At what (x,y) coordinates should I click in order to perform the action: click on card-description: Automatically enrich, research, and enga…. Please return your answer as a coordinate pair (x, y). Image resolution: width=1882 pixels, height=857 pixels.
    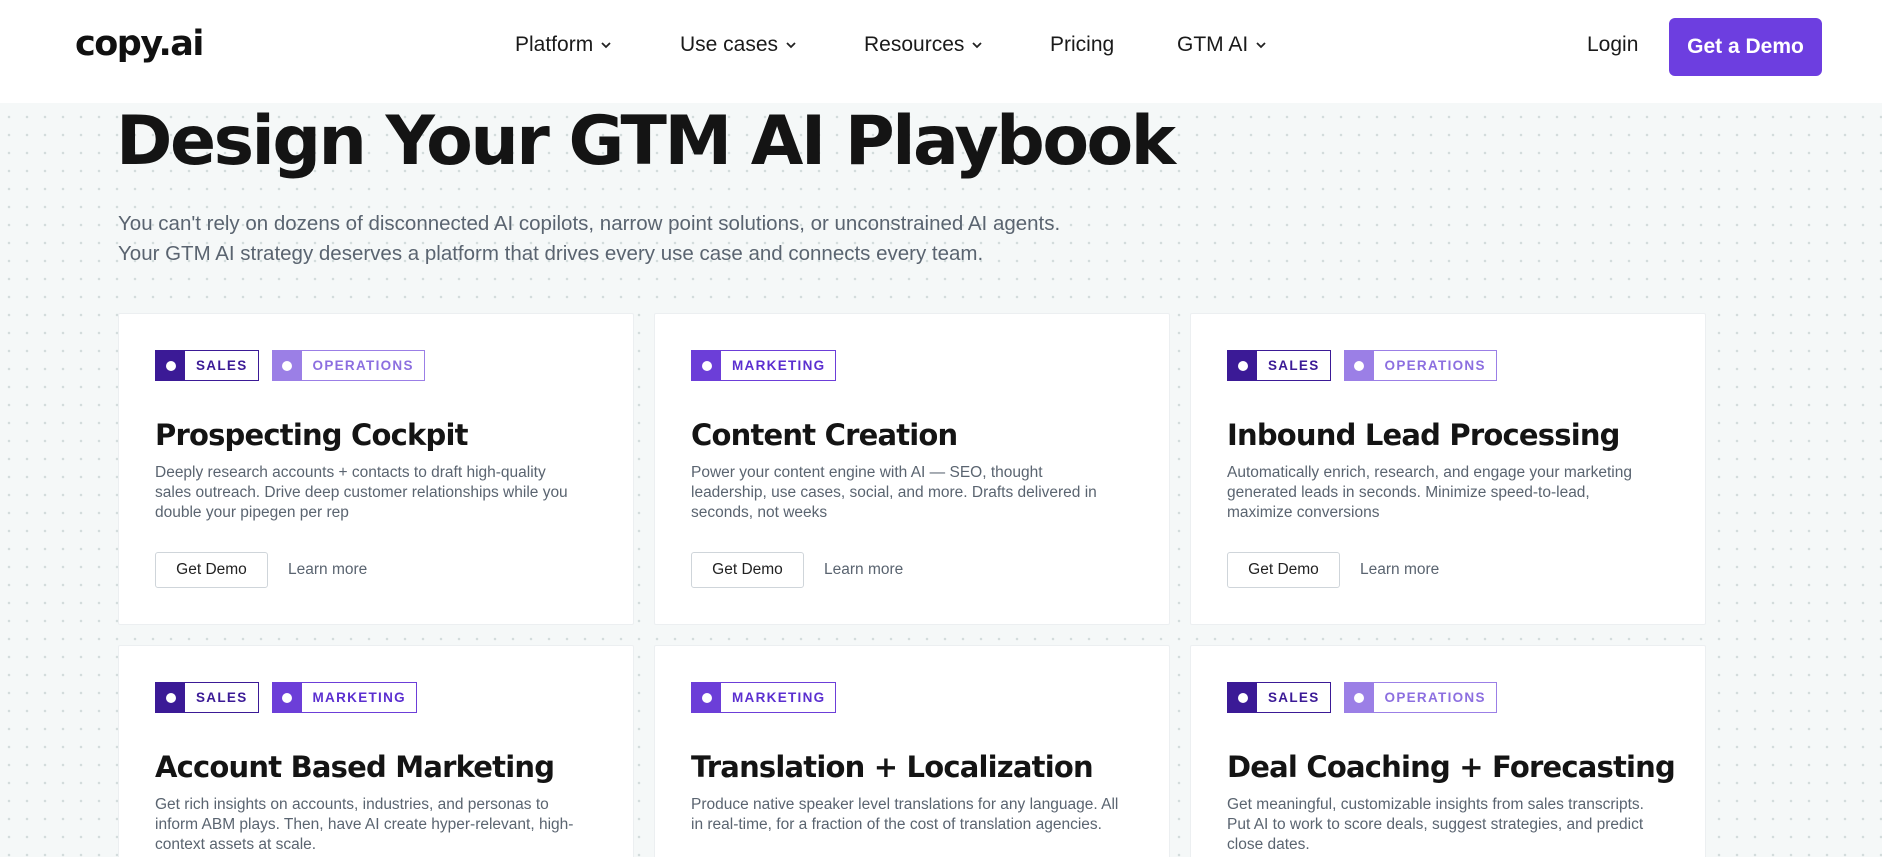
    Looking at the image, I should click on (1429, 492).